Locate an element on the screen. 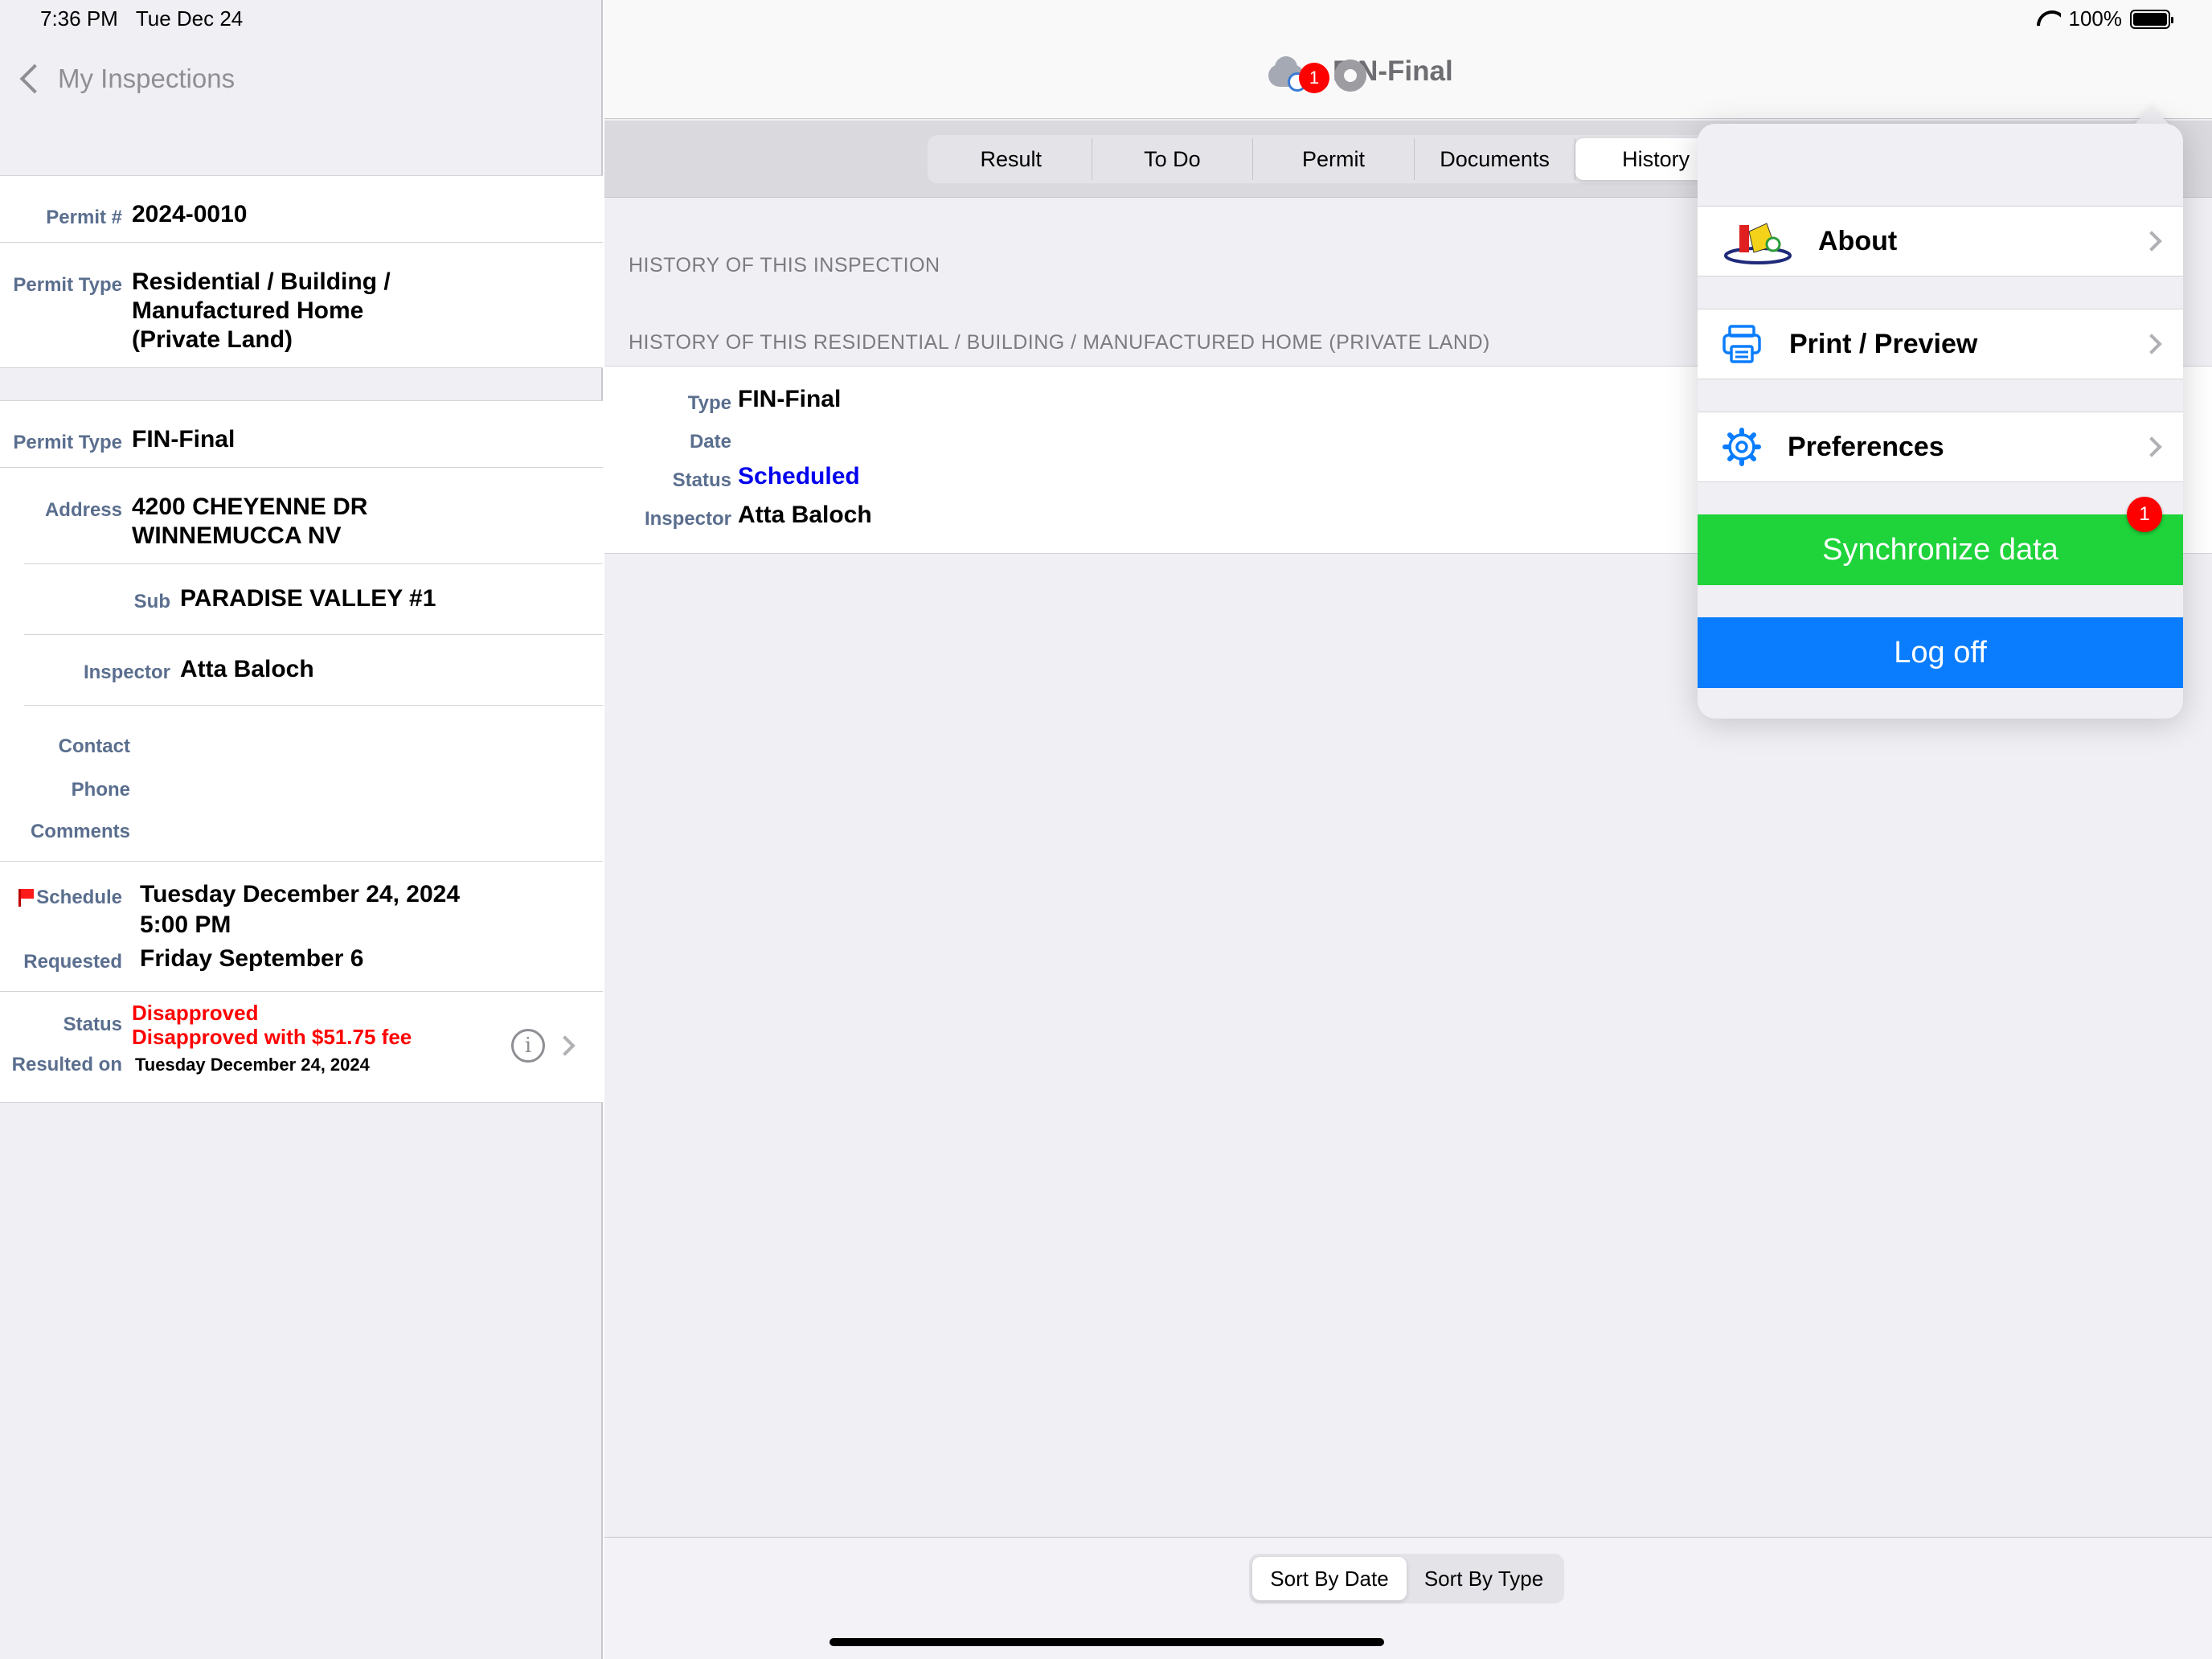 The width and height of the screenshot is (2212, 1659). menu-item-preferences: Preferences is located at coordinates (1940, 447).